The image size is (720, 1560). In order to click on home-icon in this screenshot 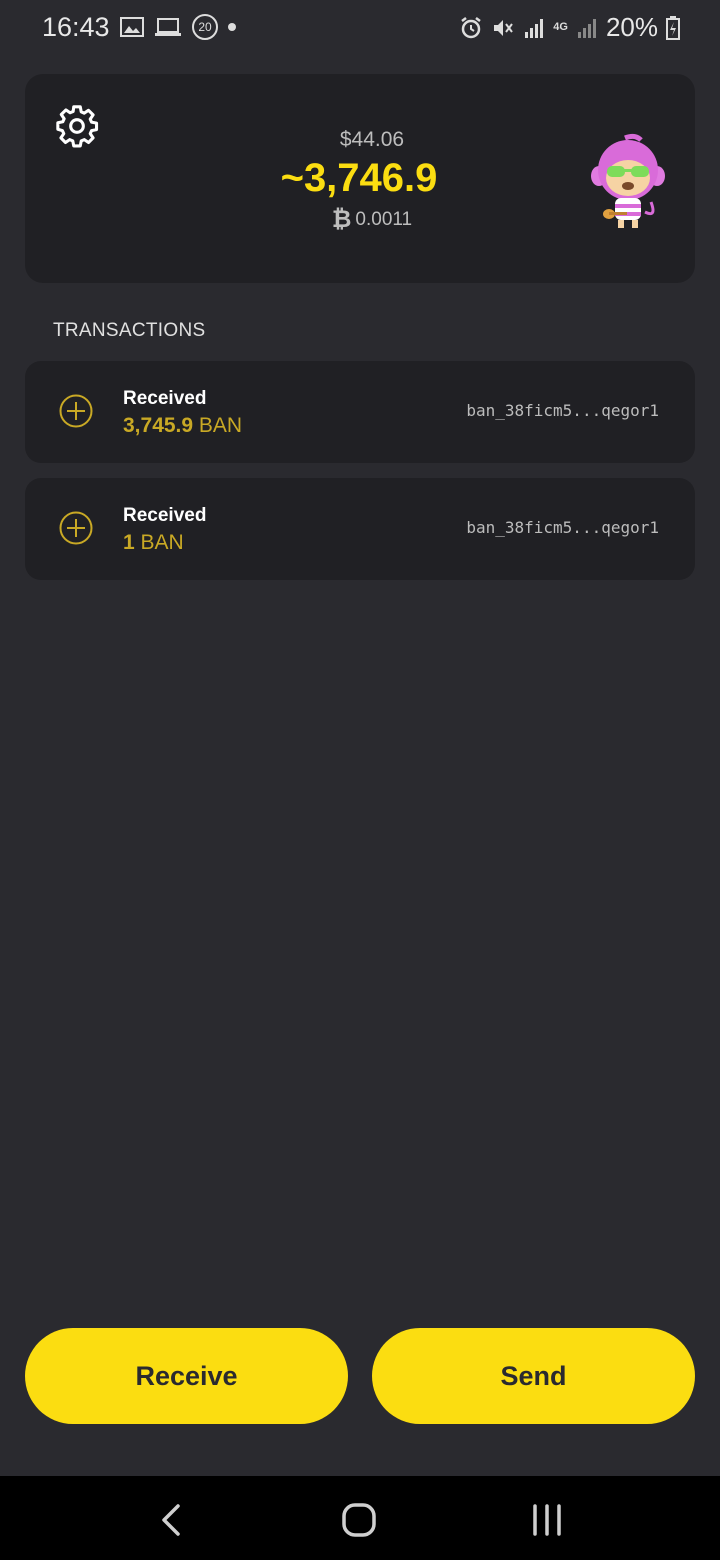, I will do `click(359, 1520)`.